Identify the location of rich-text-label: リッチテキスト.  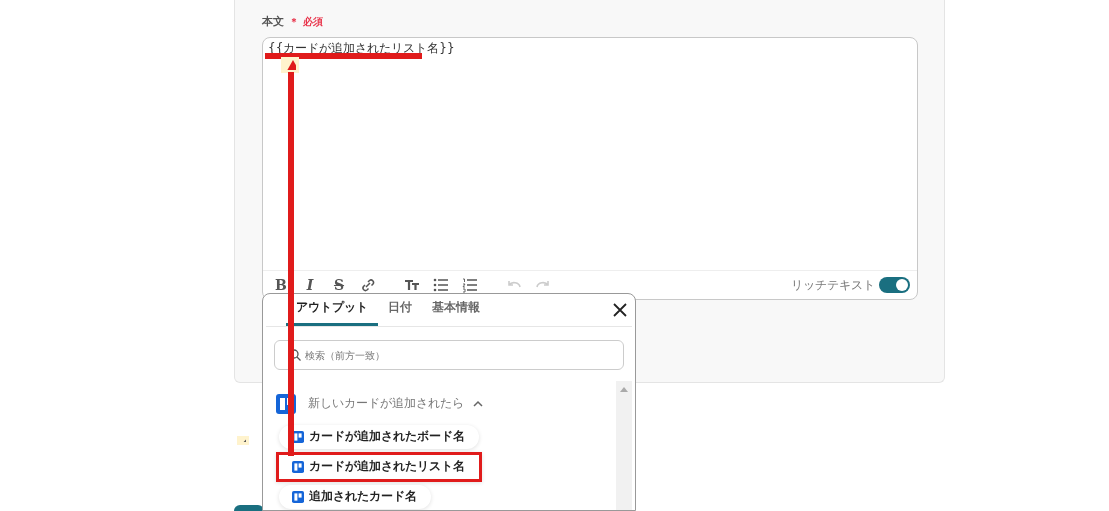
(833, 285).